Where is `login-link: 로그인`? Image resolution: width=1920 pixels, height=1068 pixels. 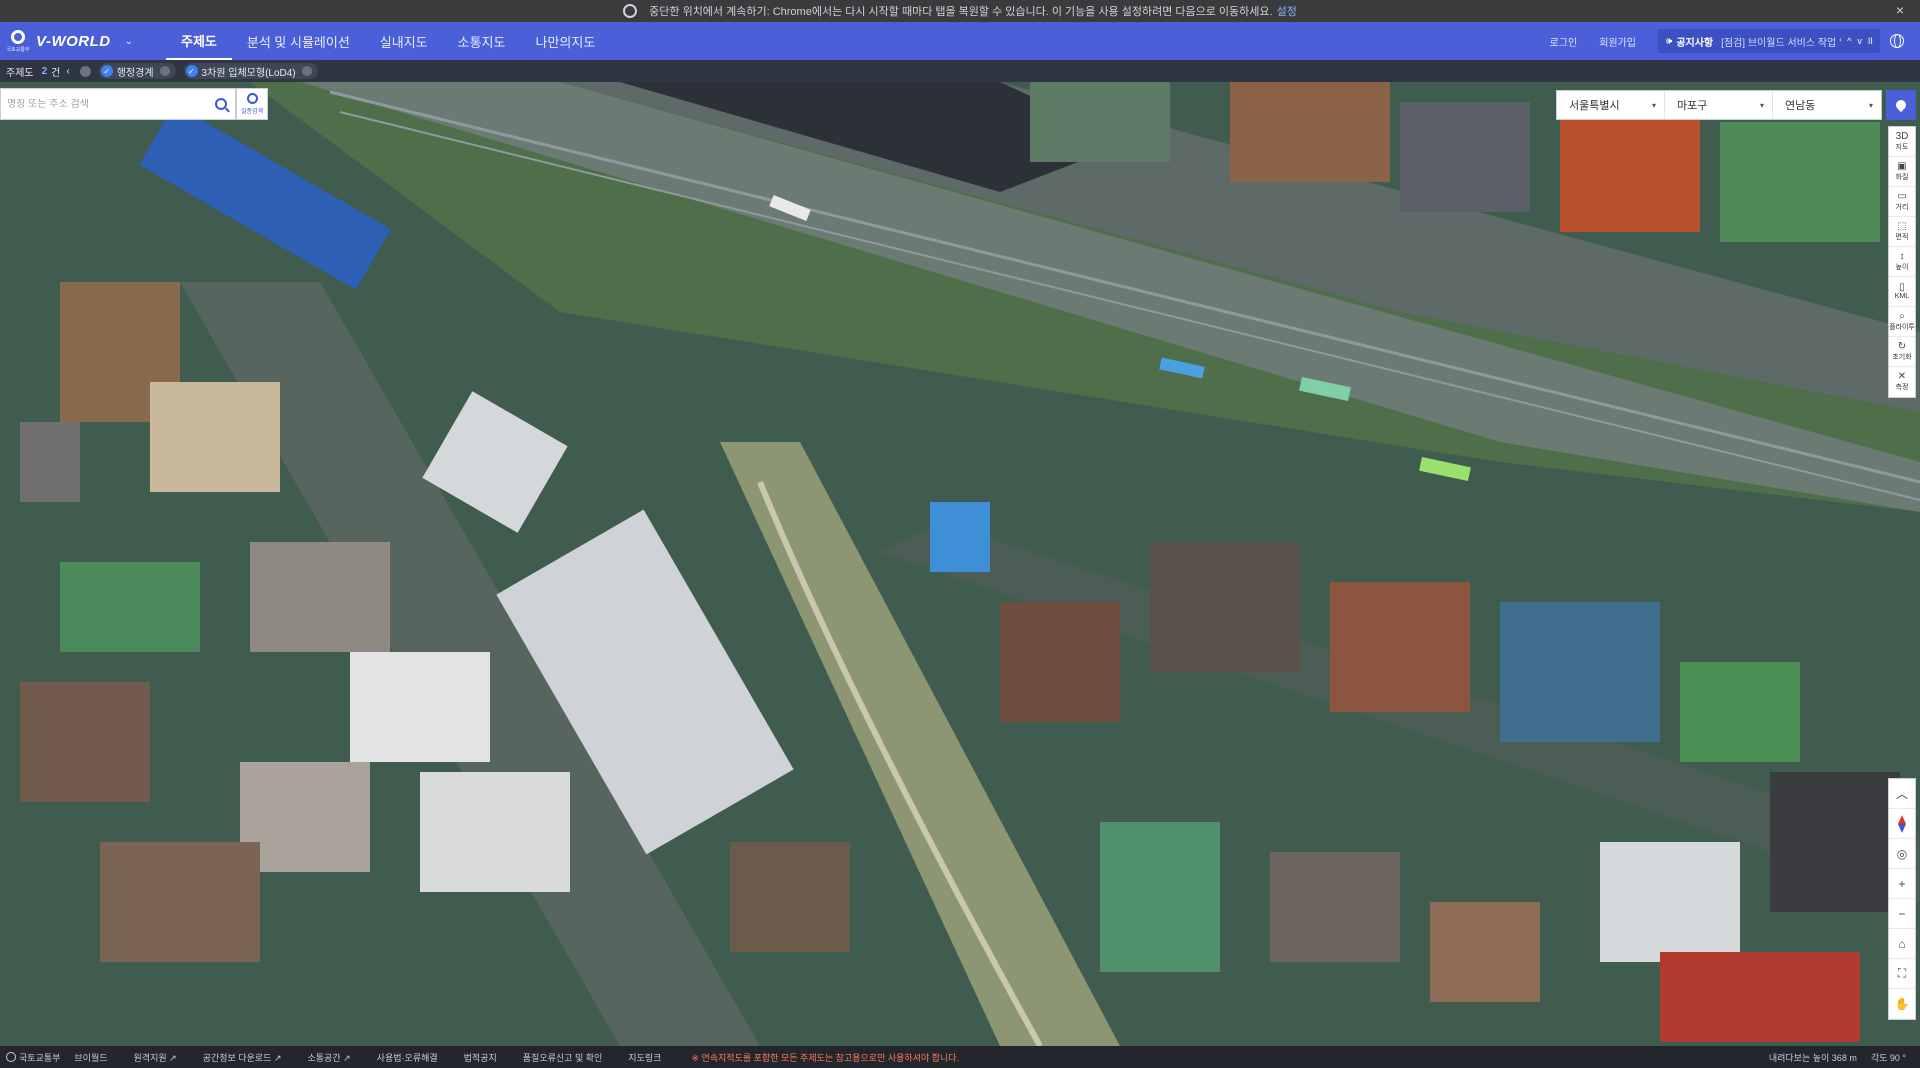 login-link: 로그인 is located at coordinates (1564, 41).